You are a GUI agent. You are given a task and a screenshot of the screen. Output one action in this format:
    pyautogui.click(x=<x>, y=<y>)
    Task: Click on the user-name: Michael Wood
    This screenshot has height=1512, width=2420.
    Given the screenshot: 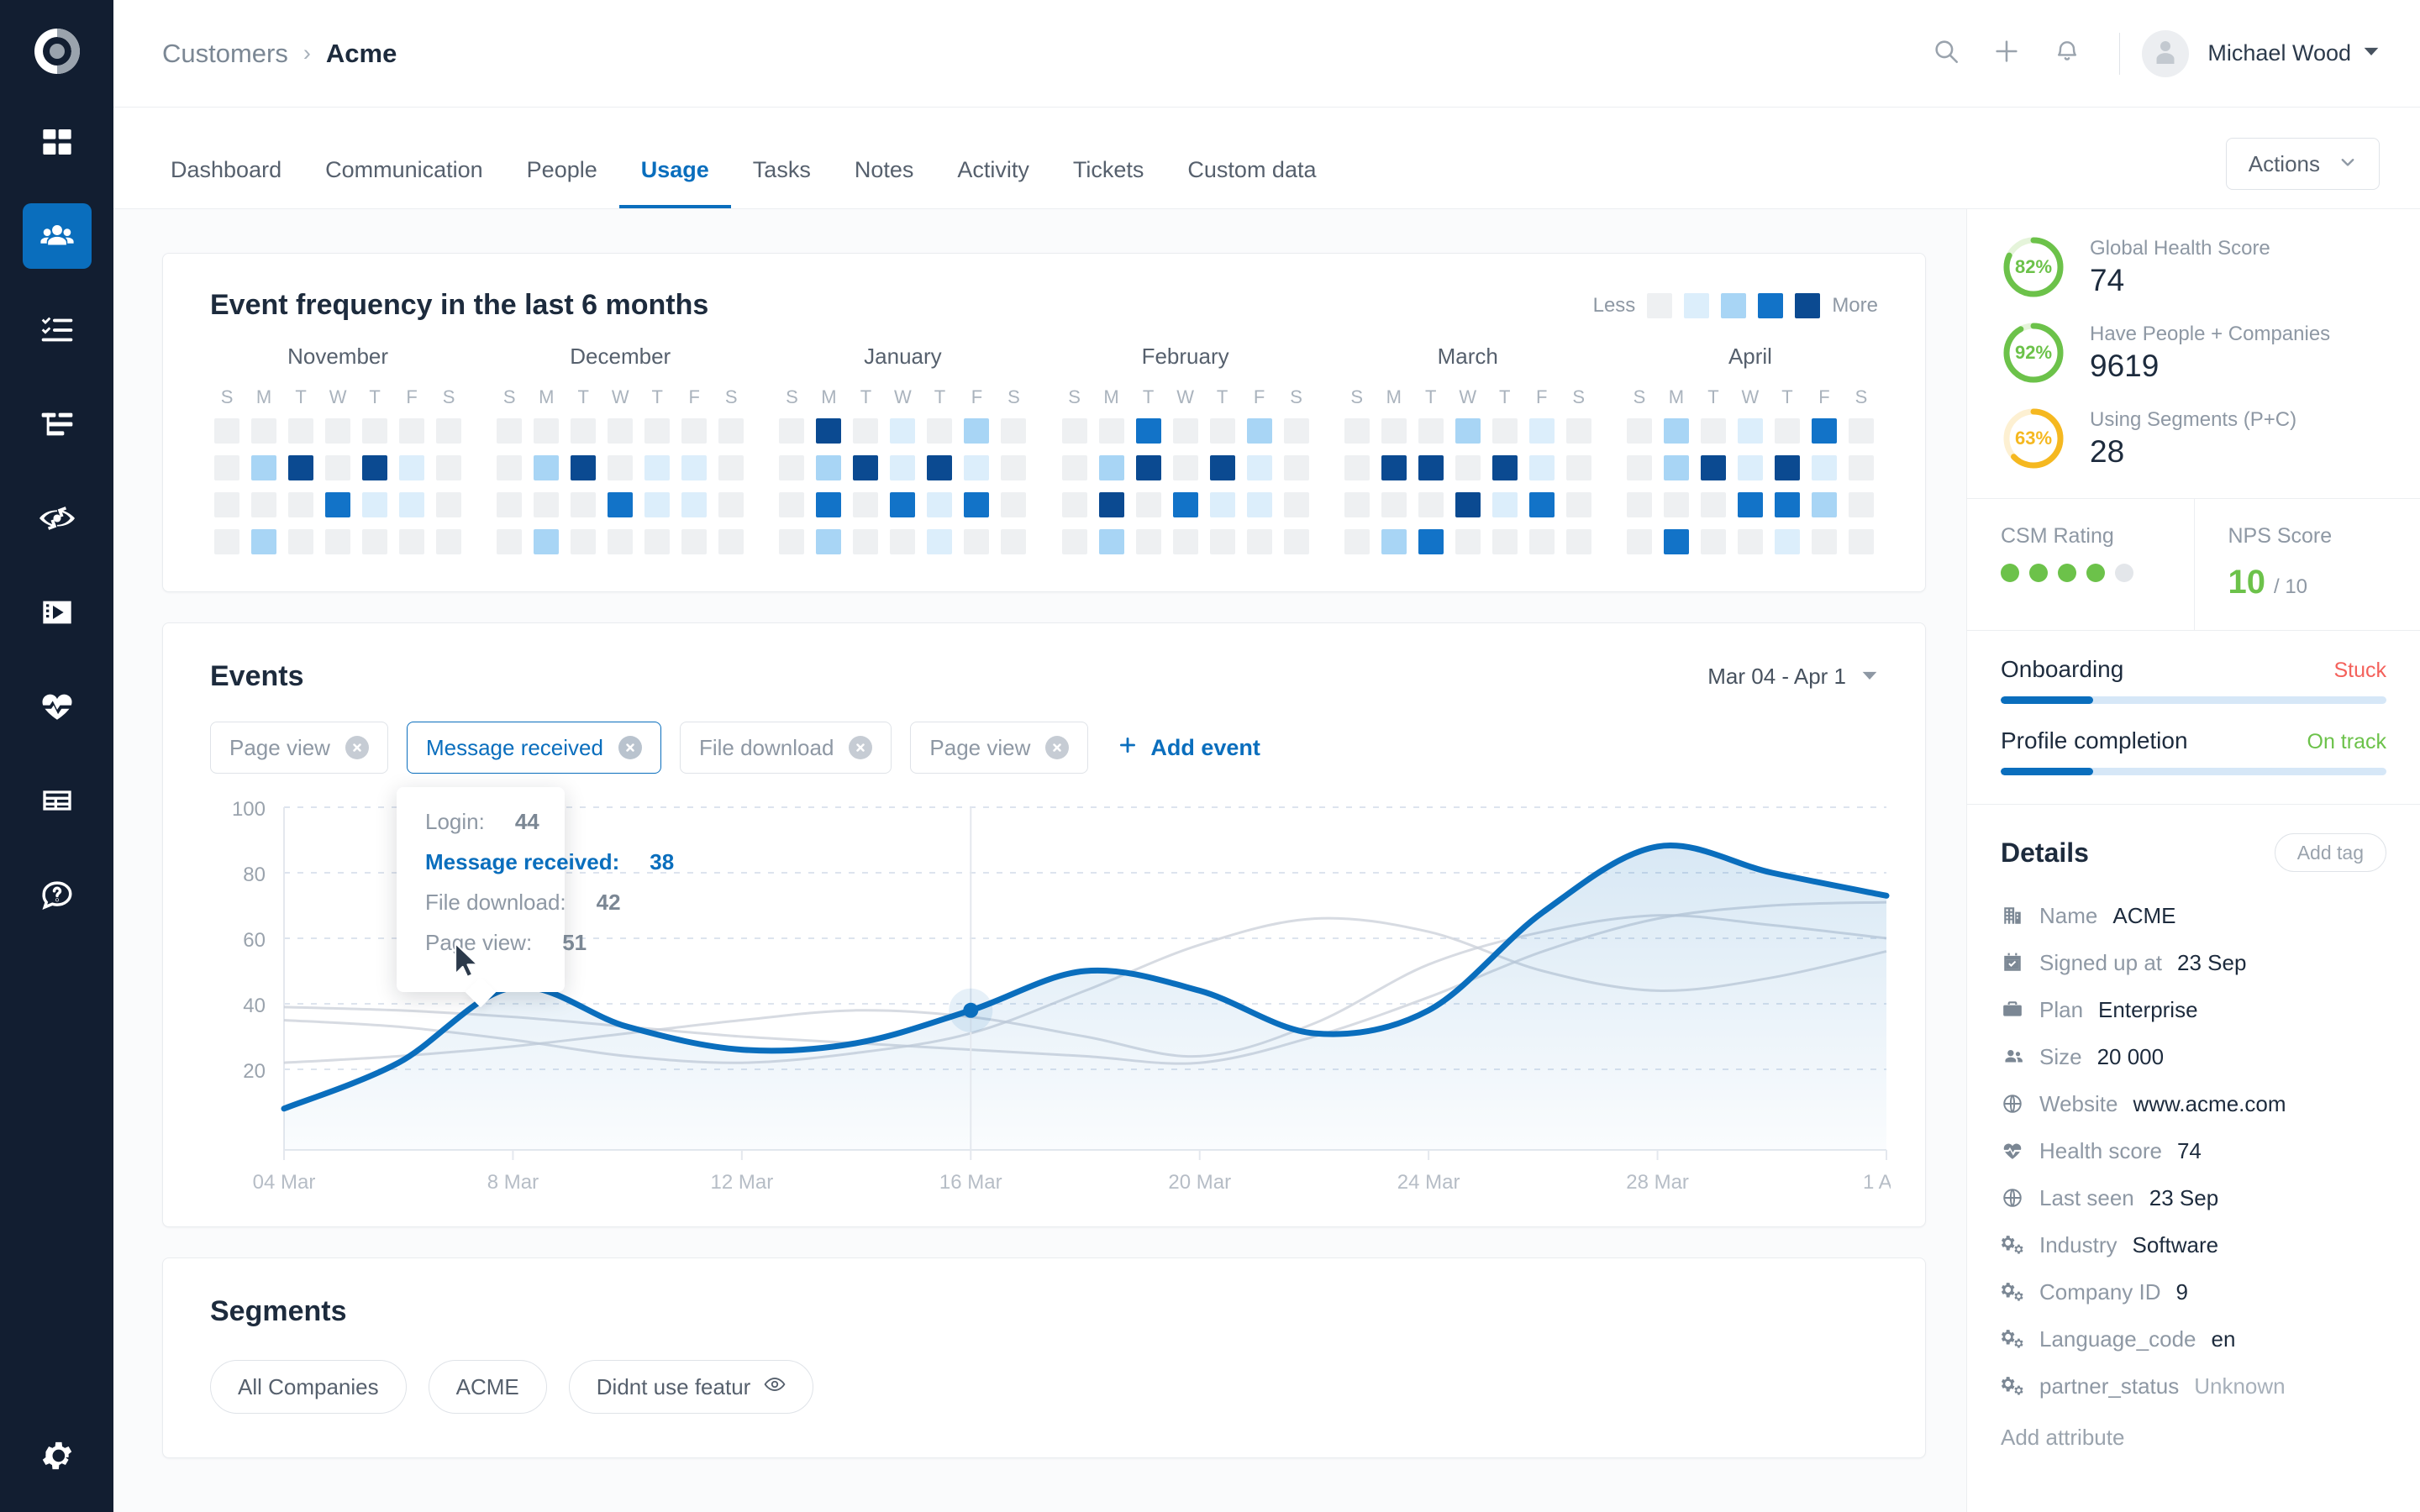 What is the action you would take?
    pyautogui.click(x=2279, y=53)
    